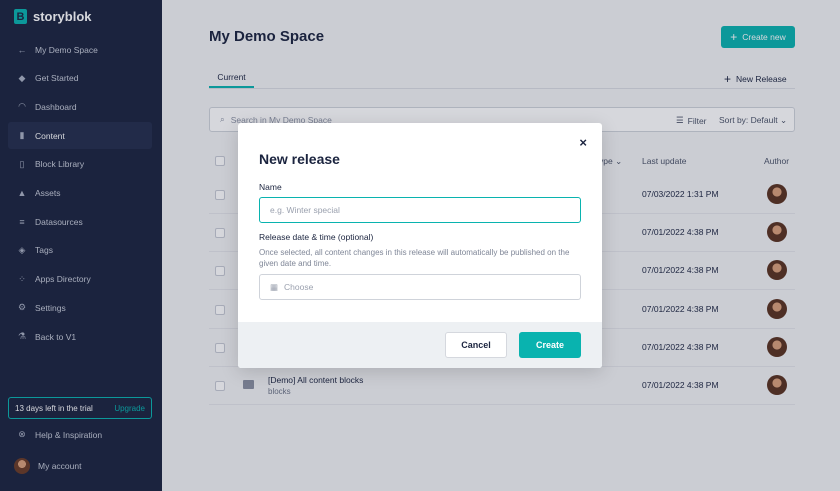  I want to click on create-button: Create, so click(550, 345).